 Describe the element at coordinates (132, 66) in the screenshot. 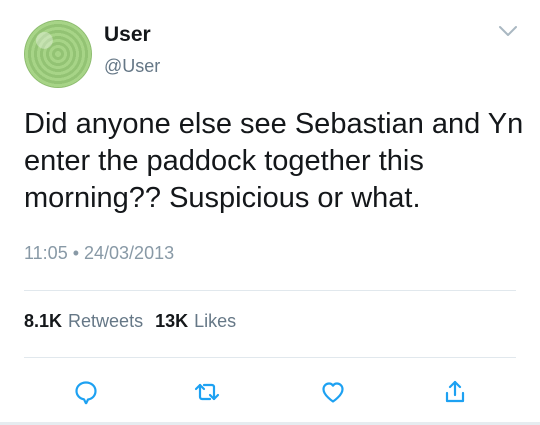

I see `author-handle: @User` at that location.